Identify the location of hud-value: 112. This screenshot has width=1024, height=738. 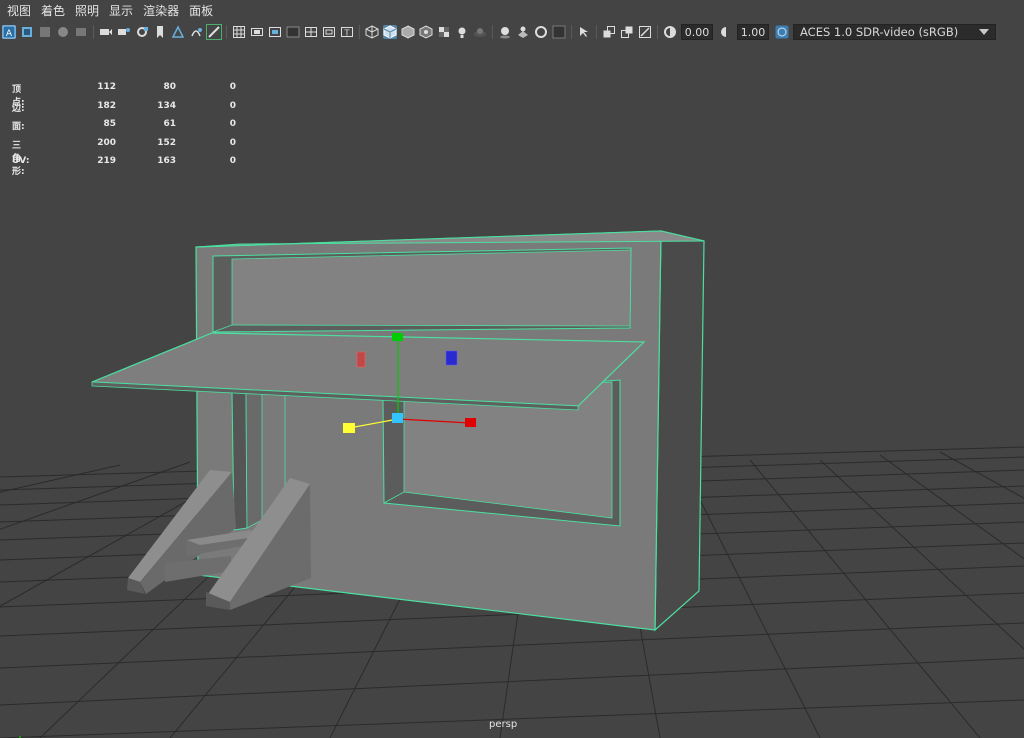
(106, 87).